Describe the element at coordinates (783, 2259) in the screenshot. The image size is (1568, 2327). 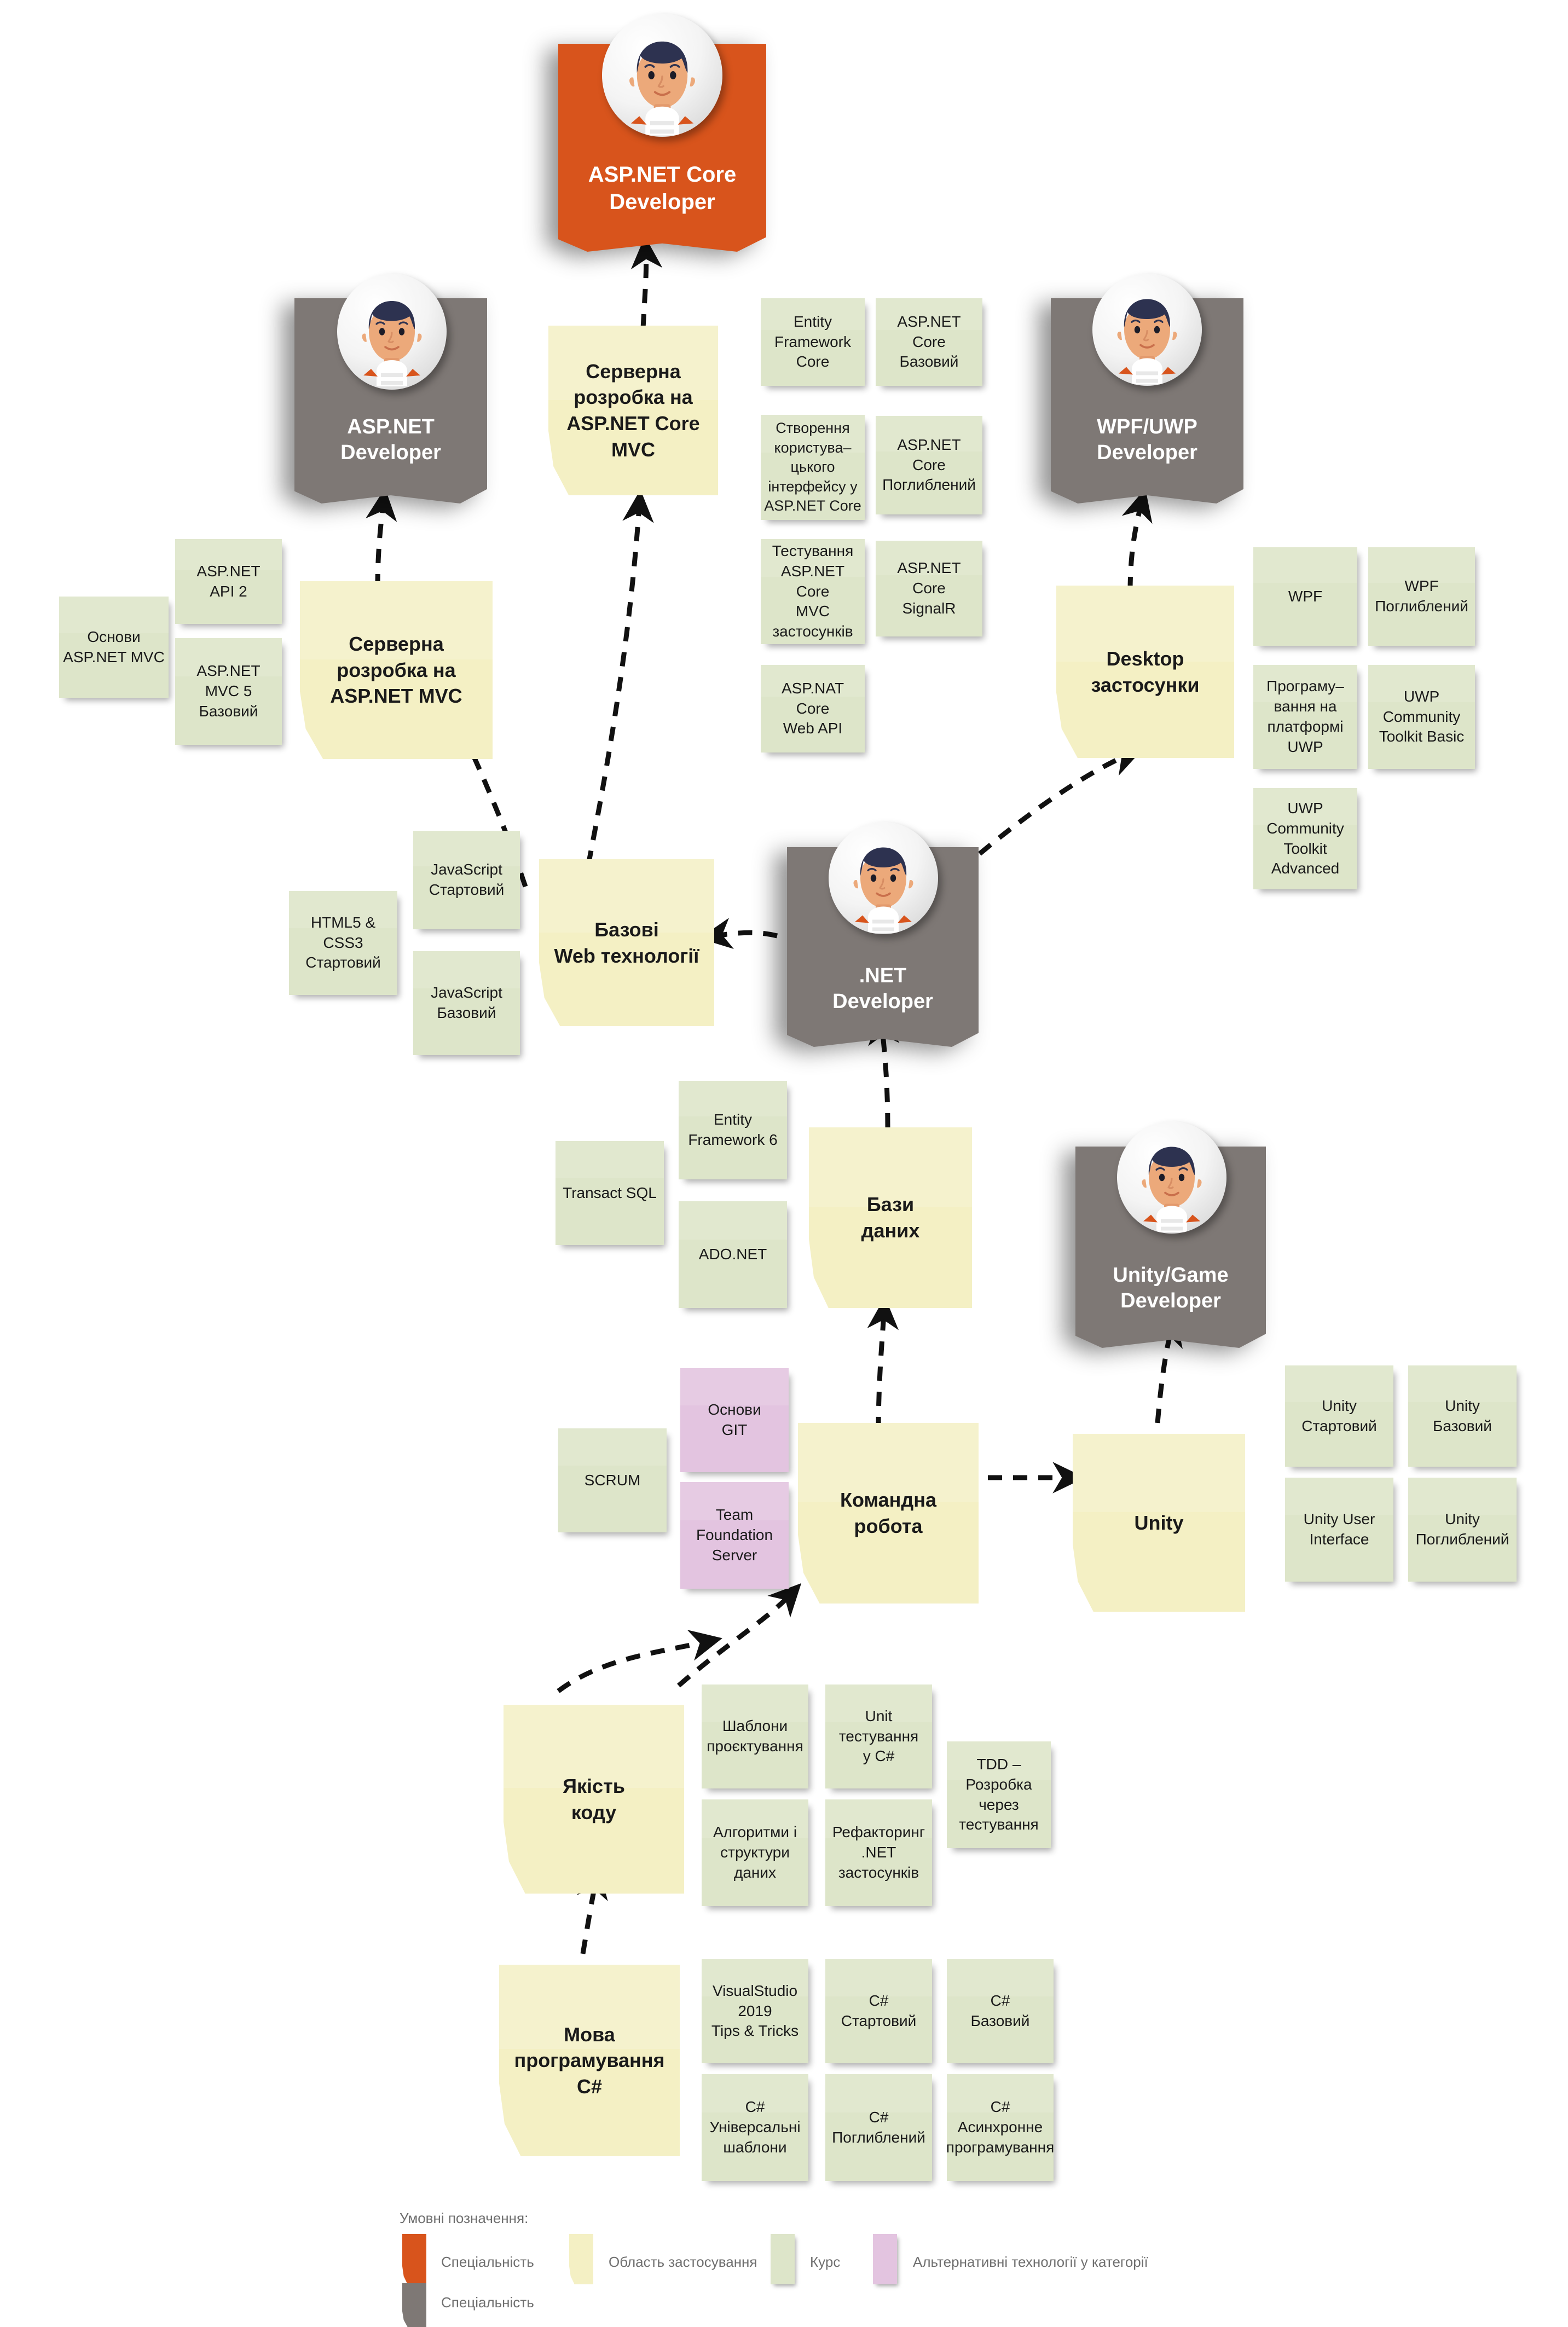
I see `legend-swatch-course` at that location.